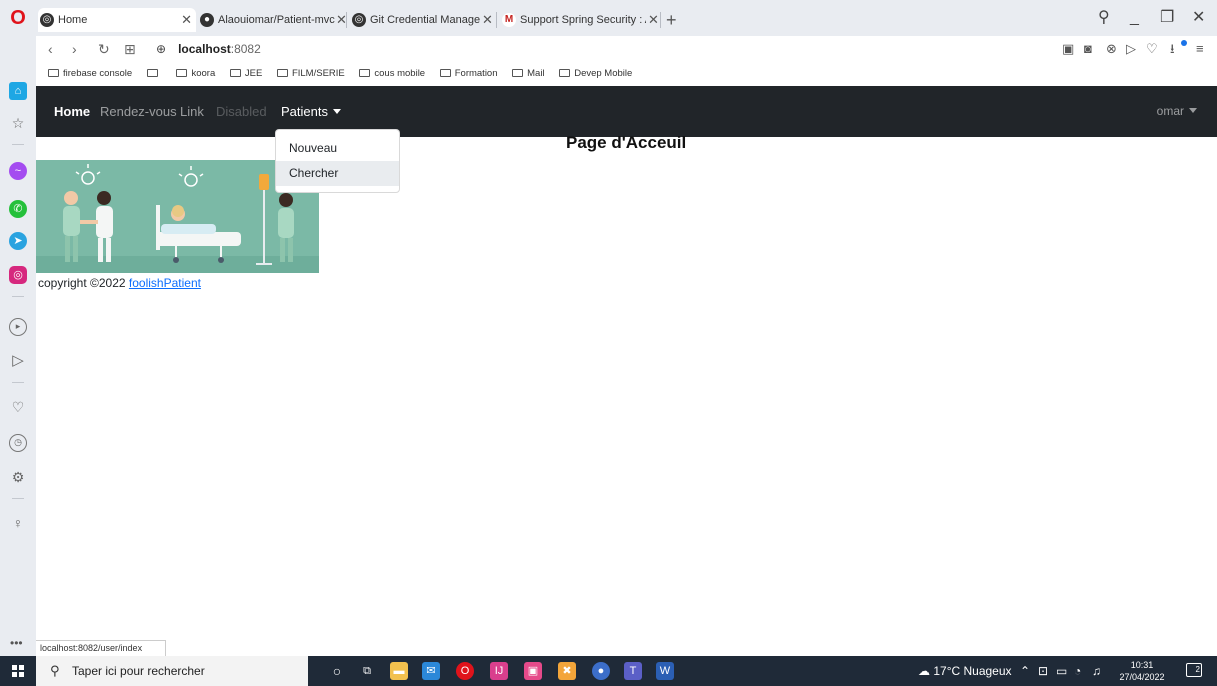  I want to click on windows-start-icon, so click(18, 671).